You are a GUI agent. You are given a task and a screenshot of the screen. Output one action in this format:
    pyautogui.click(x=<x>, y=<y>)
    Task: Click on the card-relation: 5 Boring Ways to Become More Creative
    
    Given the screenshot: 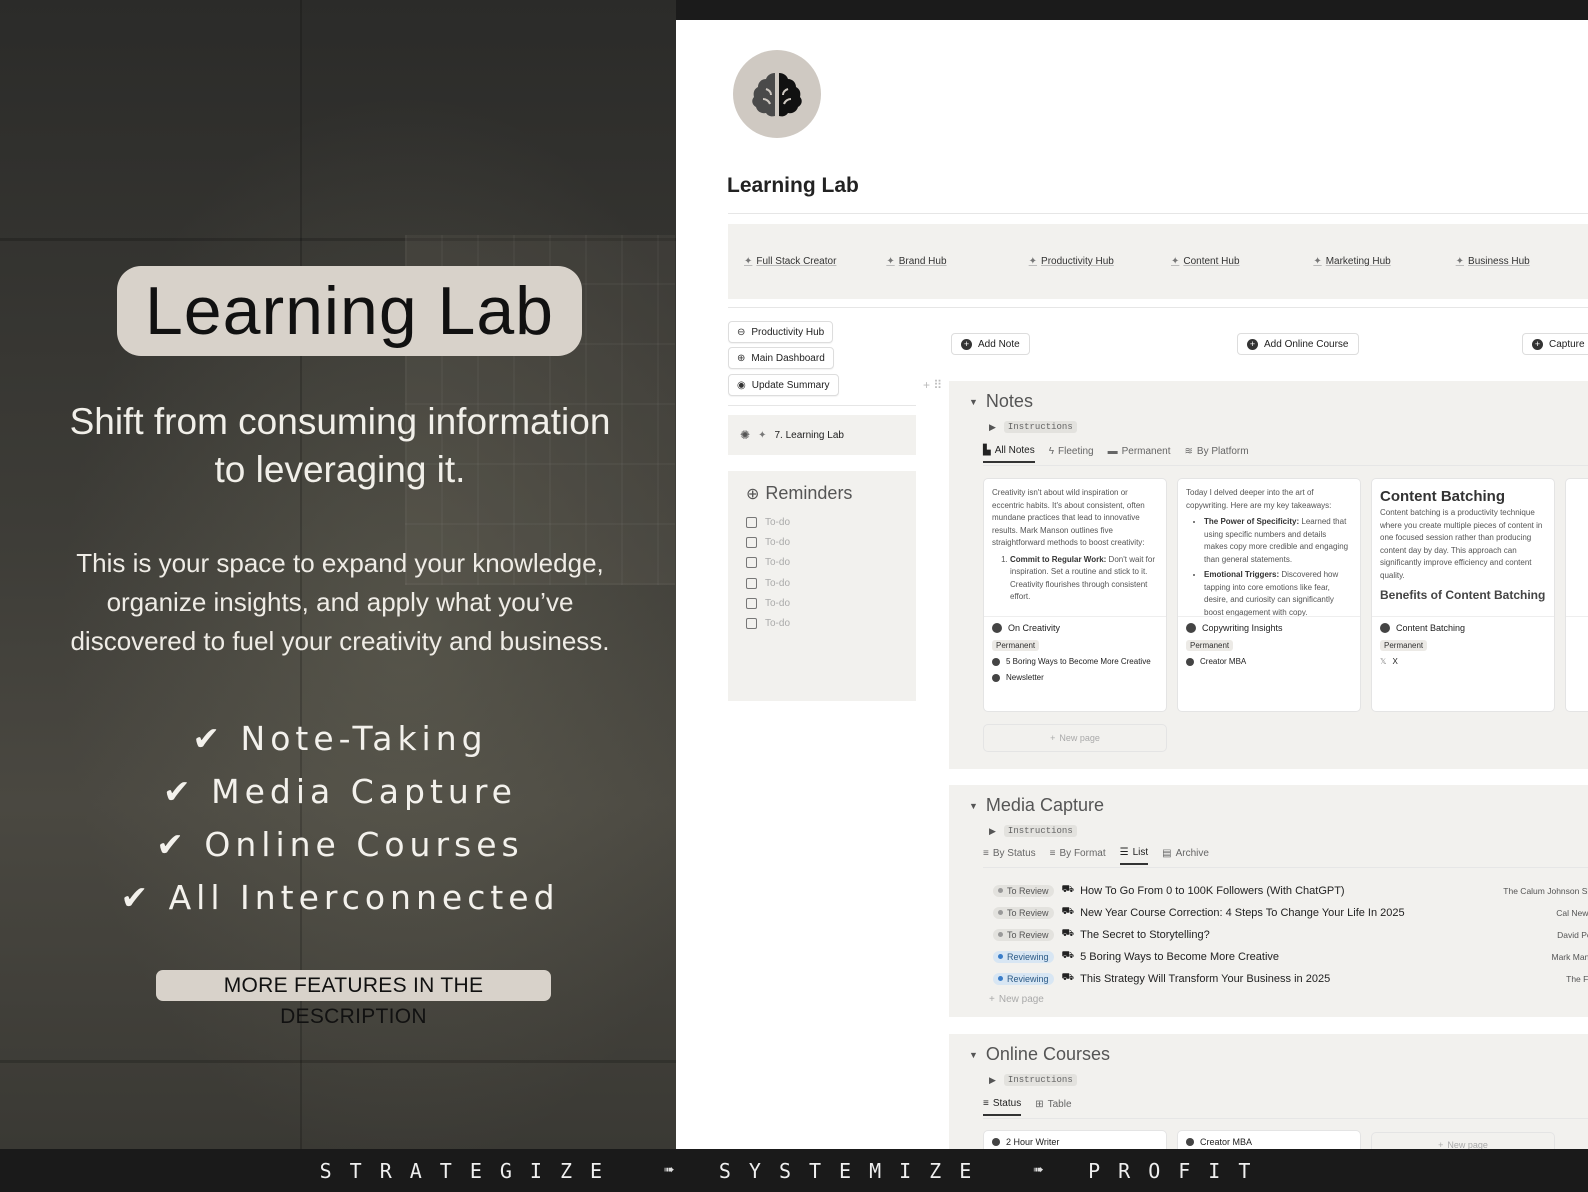 What is the action you would take?
    pyautogui.click(x=1075, y=661)
    